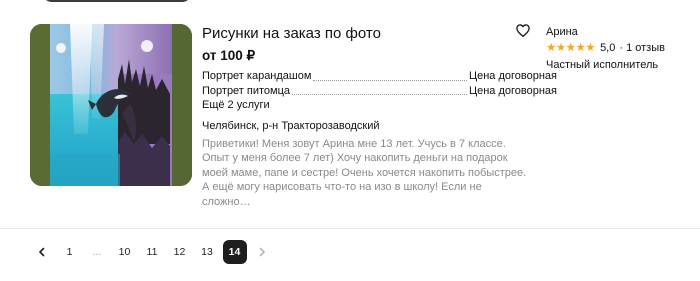  I want to click on favorite-heart-icon, so click(523, 30).